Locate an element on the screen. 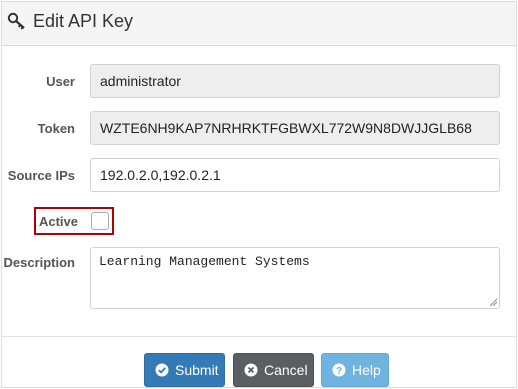 The height and width of the screenshot is (389, 518). description-text: Learning Management Systems is located at coordinates (204, 261).